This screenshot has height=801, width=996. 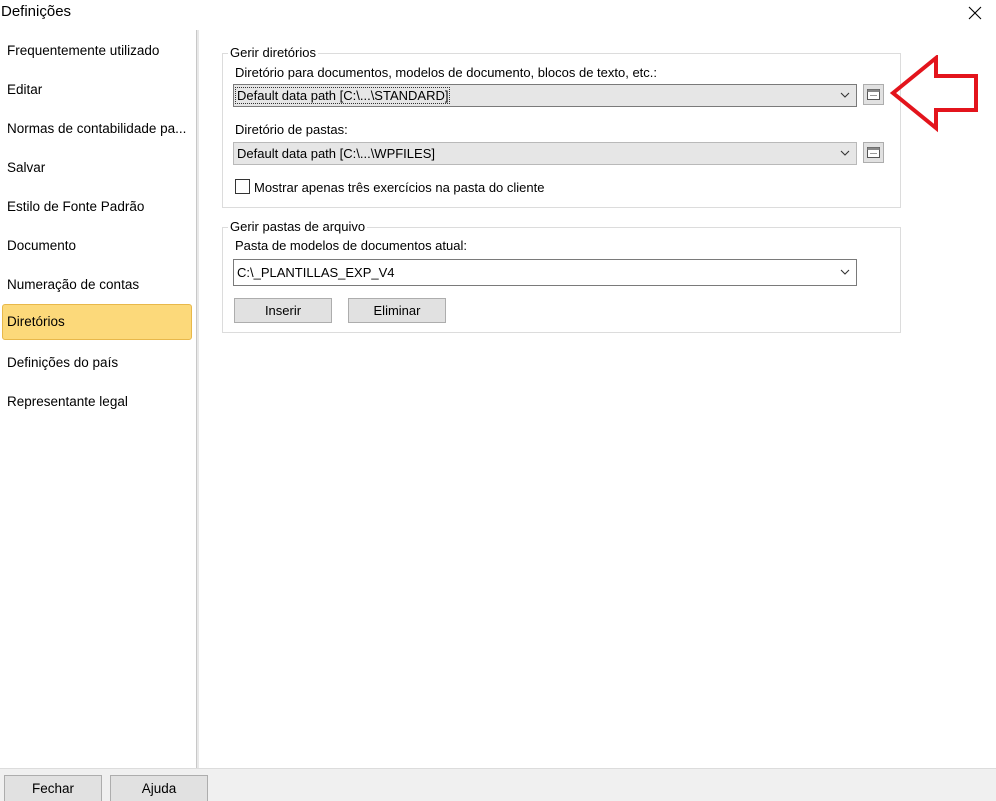 I want to click on sidebar-item-frequently-used: Frequentemente utilizado, so click(x=97, y=51).